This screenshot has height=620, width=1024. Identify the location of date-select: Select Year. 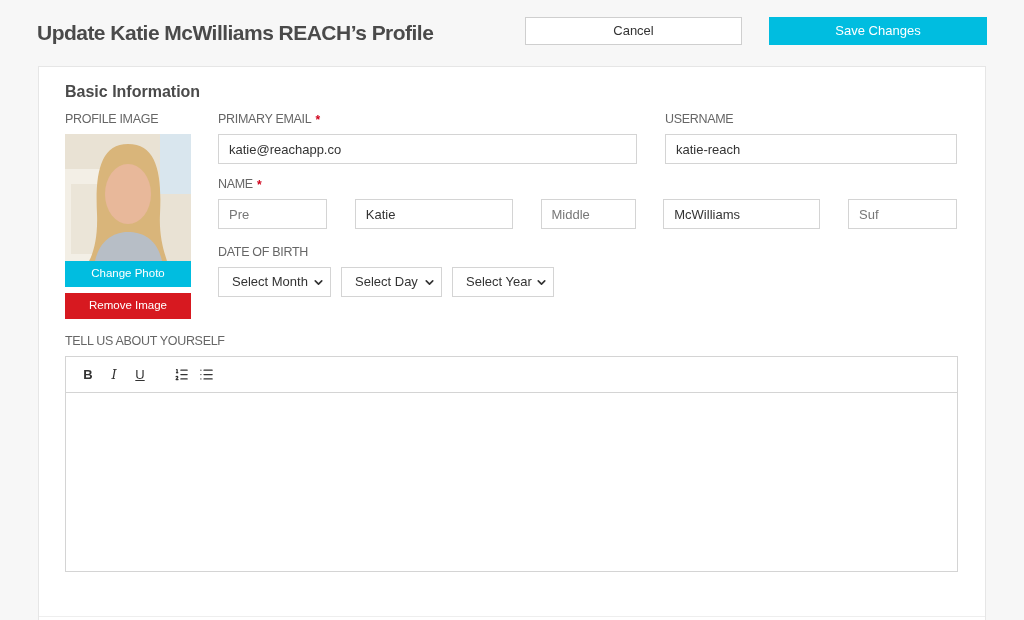
(503, 282).